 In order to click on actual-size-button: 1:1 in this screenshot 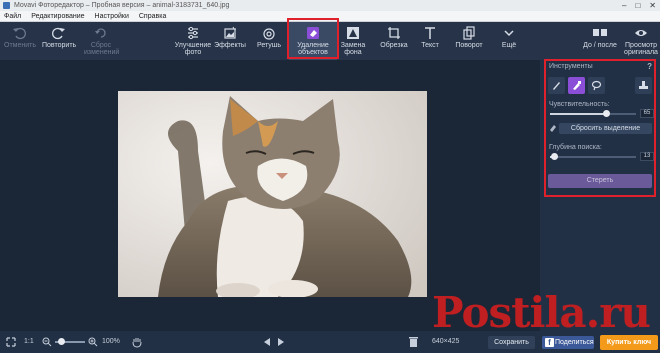, I will do `click(29, 342)`.